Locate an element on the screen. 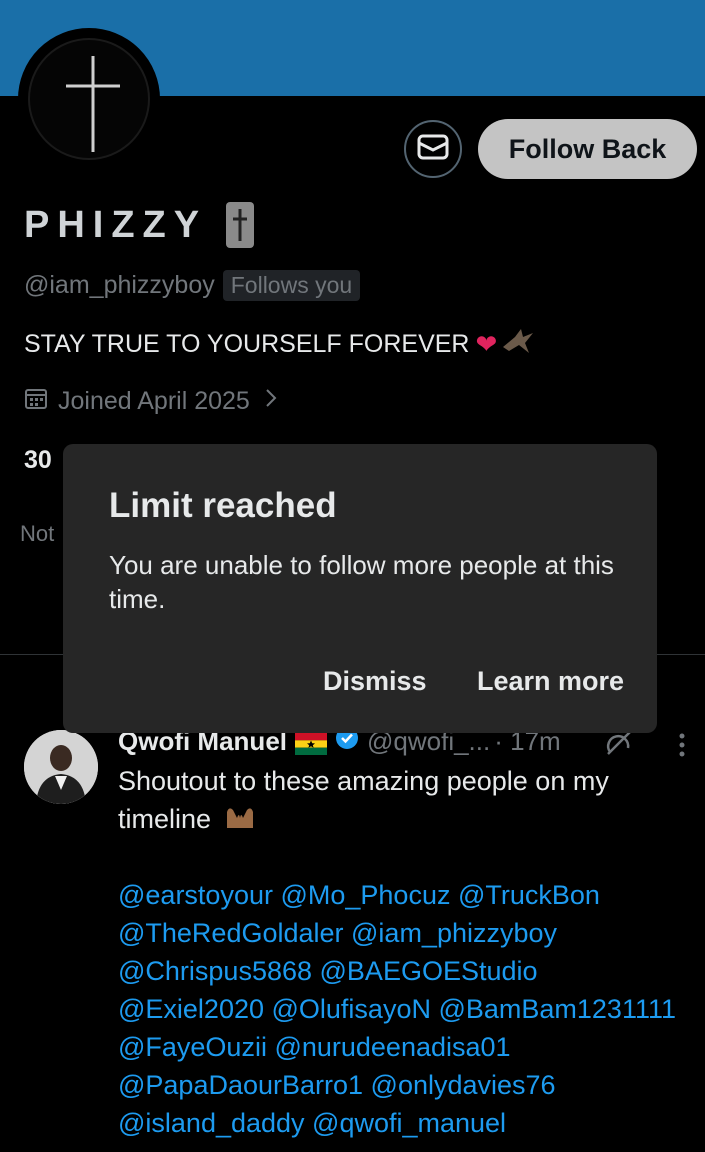 The height and width of the screenshot is (1152, 705). mention-line: @island_daddy @qwofi_manuel is located at coordinates (408, 1123).